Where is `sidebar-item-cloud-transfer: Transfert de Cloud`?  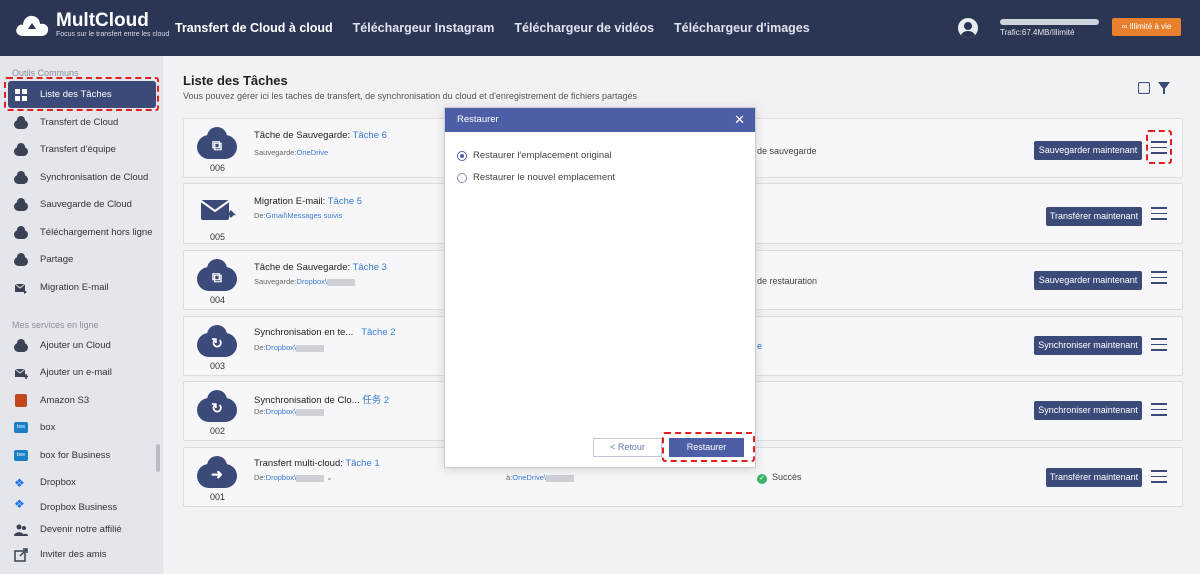 sidebar-item-cloud-transfer: Transfert de Cloud is located at coordinates (82, 122).